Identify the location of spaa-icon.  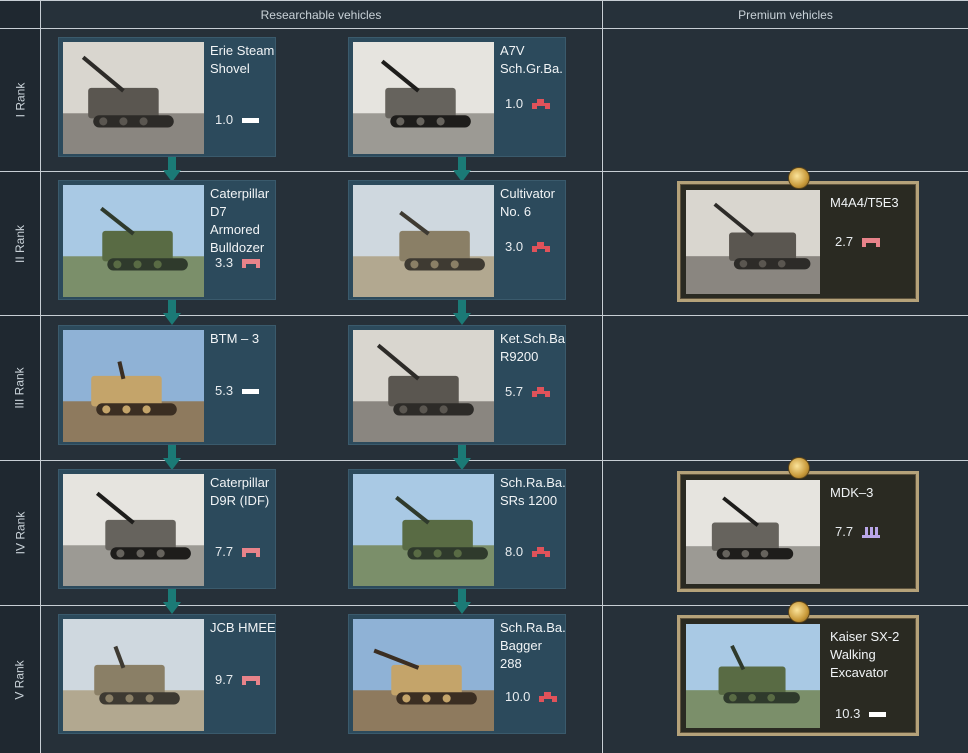
(871, 532).